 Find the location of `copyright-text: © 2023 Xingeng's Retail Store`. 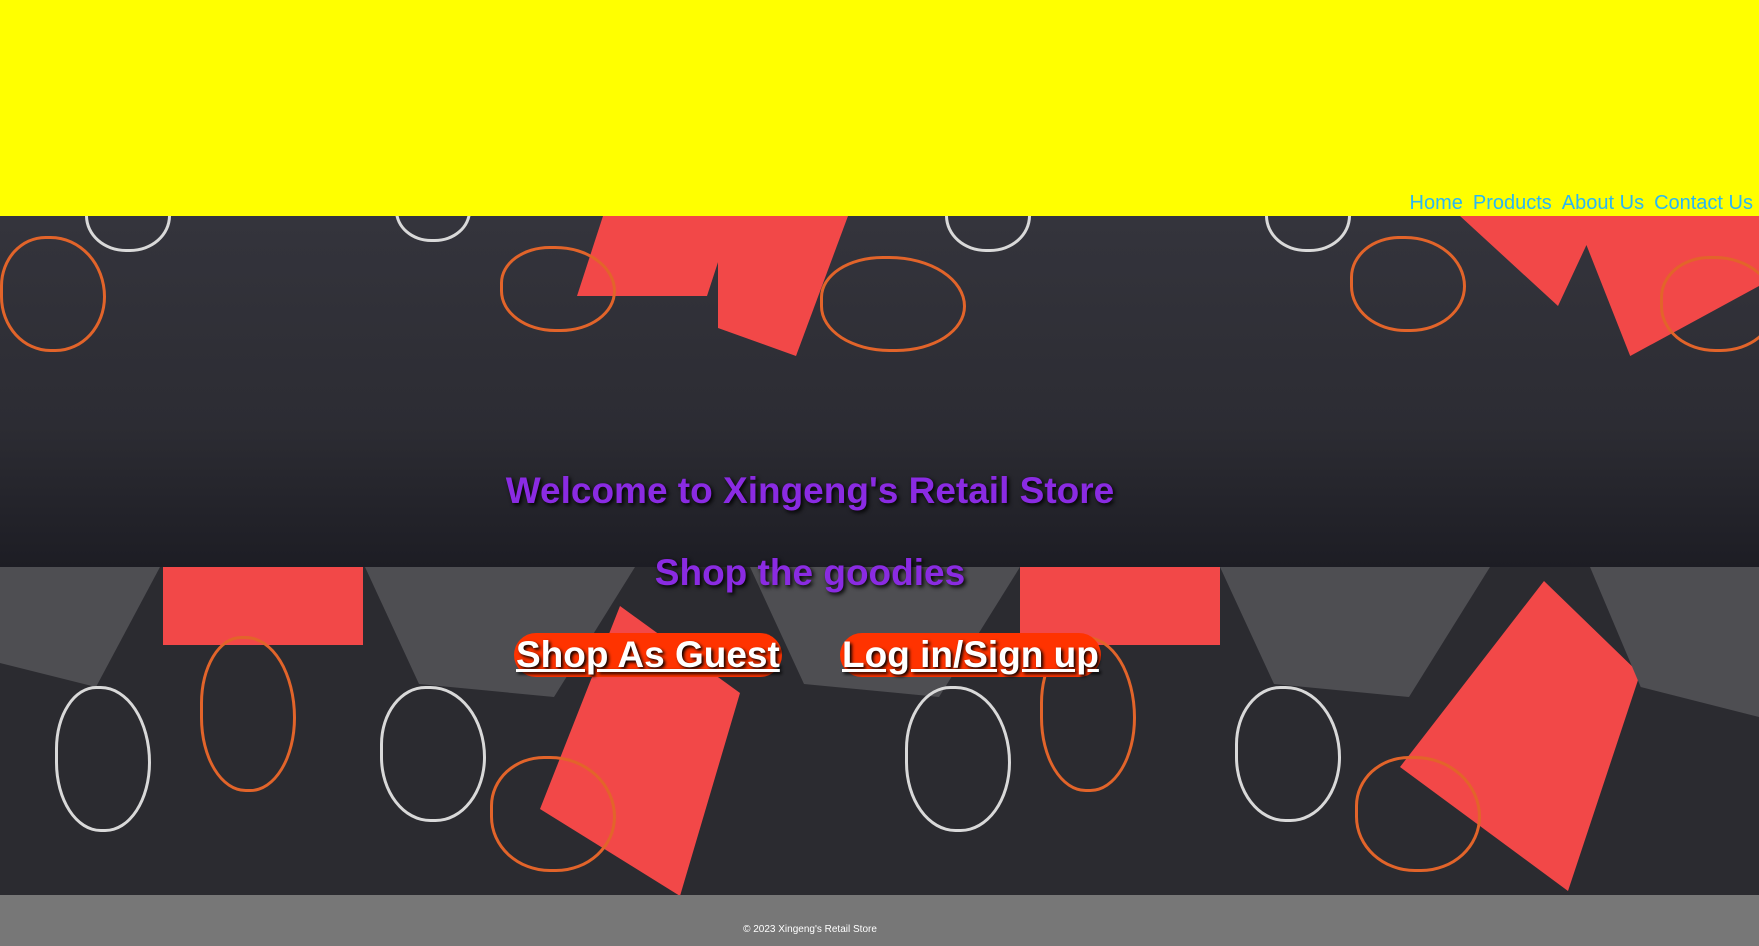

copyright-text: © 2023 Xingeng's Retail Store is located at coordinates (810, 929).